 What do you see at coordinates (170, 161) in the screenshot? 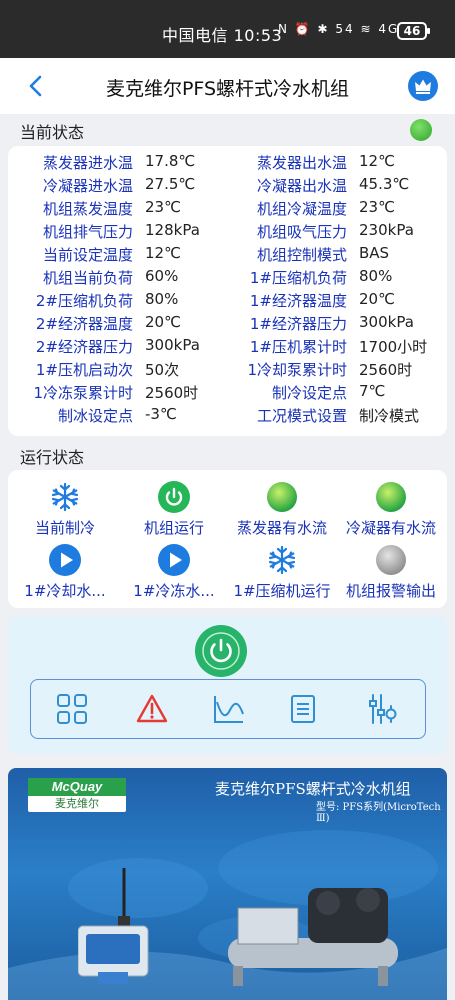
I see `param-value: 17.8℃` at bounding box center [170, 161].